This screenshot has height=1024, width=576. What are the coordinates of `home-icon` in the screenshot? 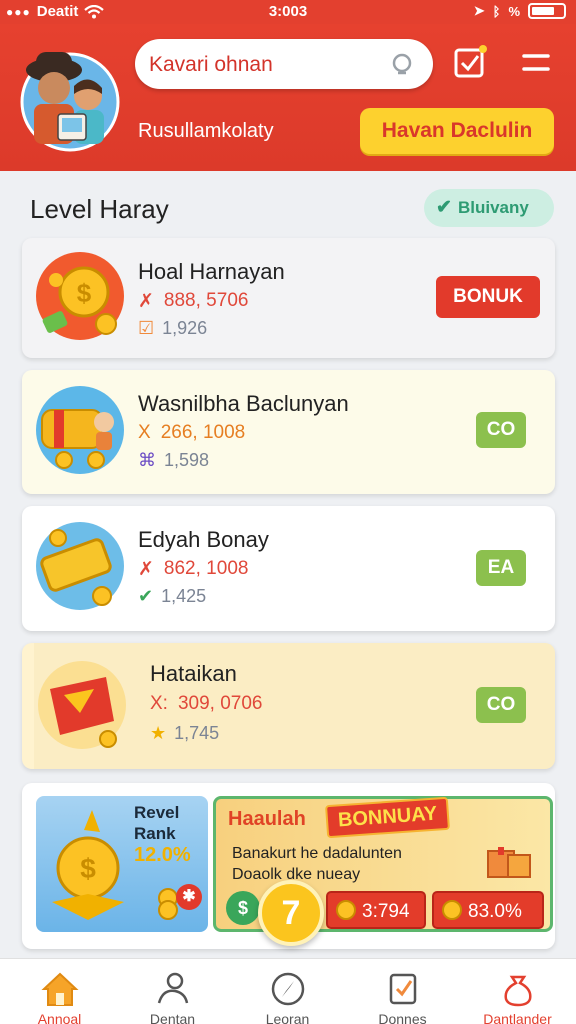 It's located at (60, 989).